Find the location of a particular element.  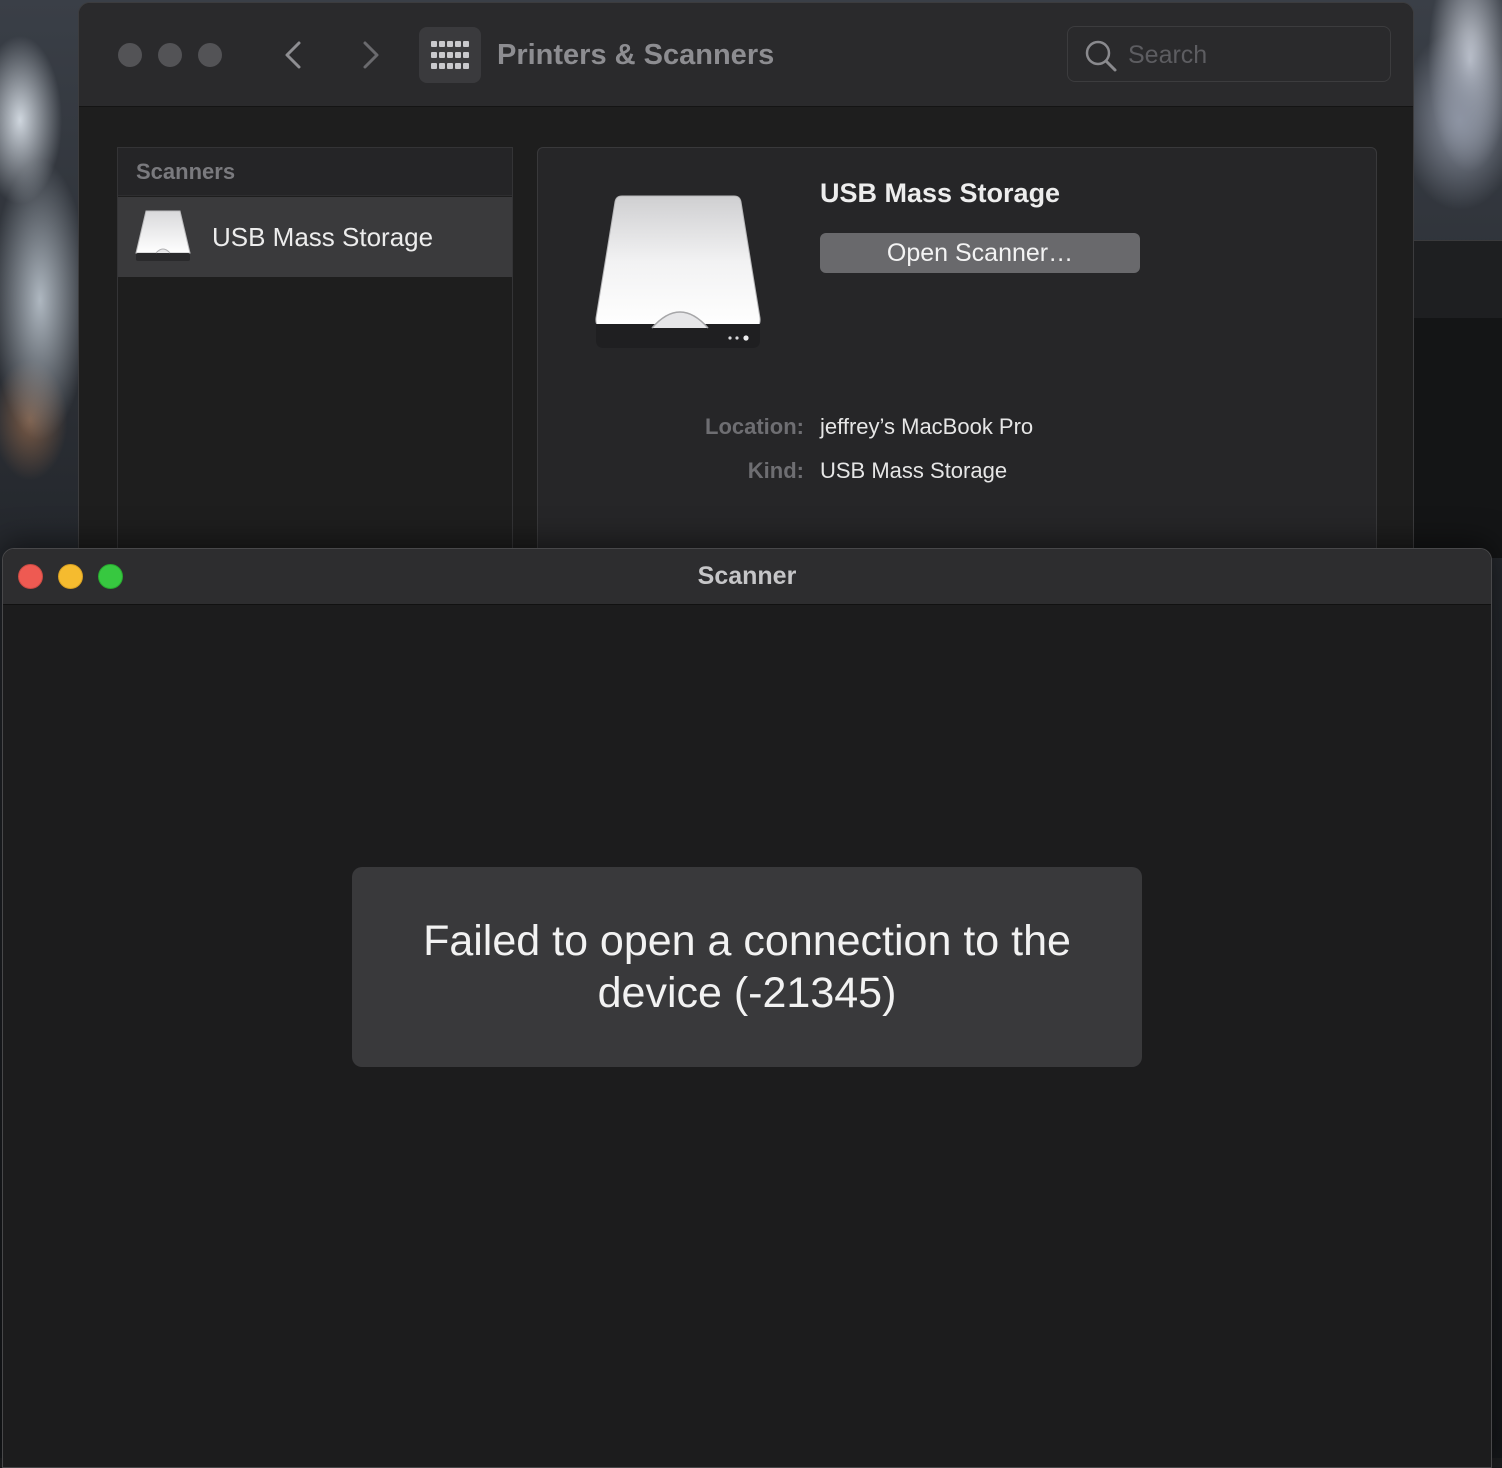

scanner-list-item-usb-mass-storage: USB Mass Storage is located at coordinates (315, 237).